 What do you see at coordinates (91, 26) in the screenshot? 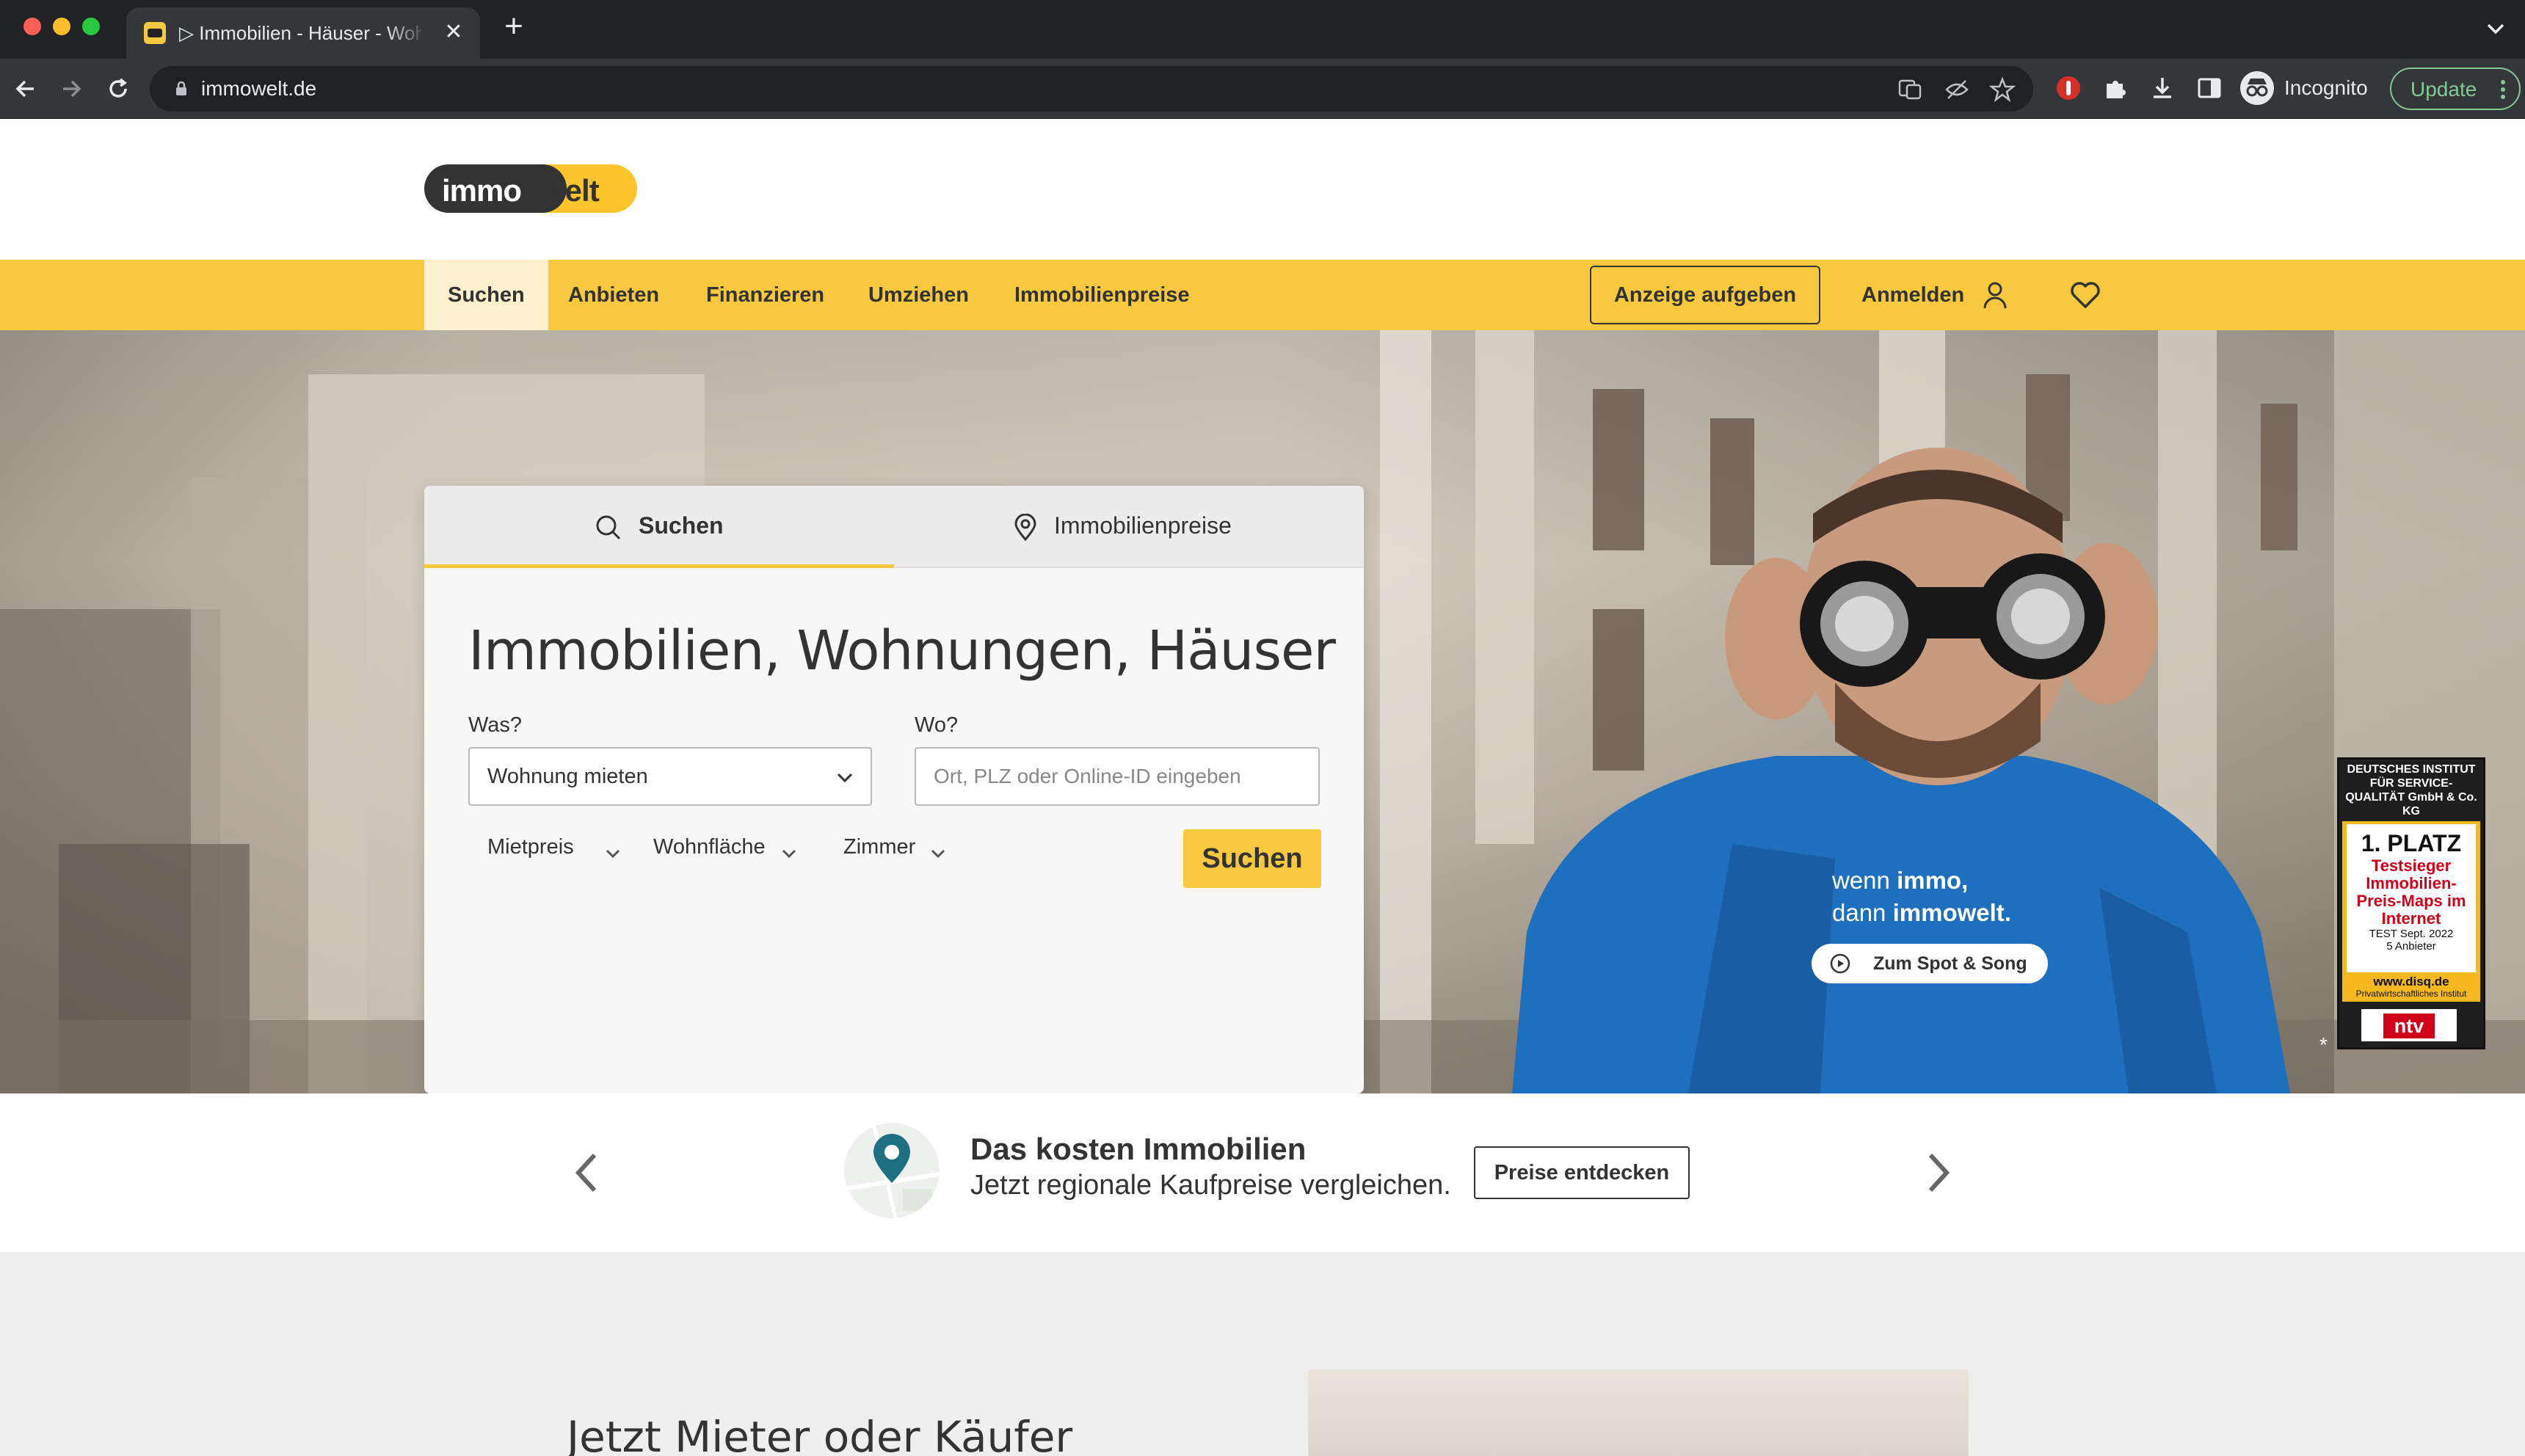
I see `maximize-window-button` at bounding box center [91, 26].